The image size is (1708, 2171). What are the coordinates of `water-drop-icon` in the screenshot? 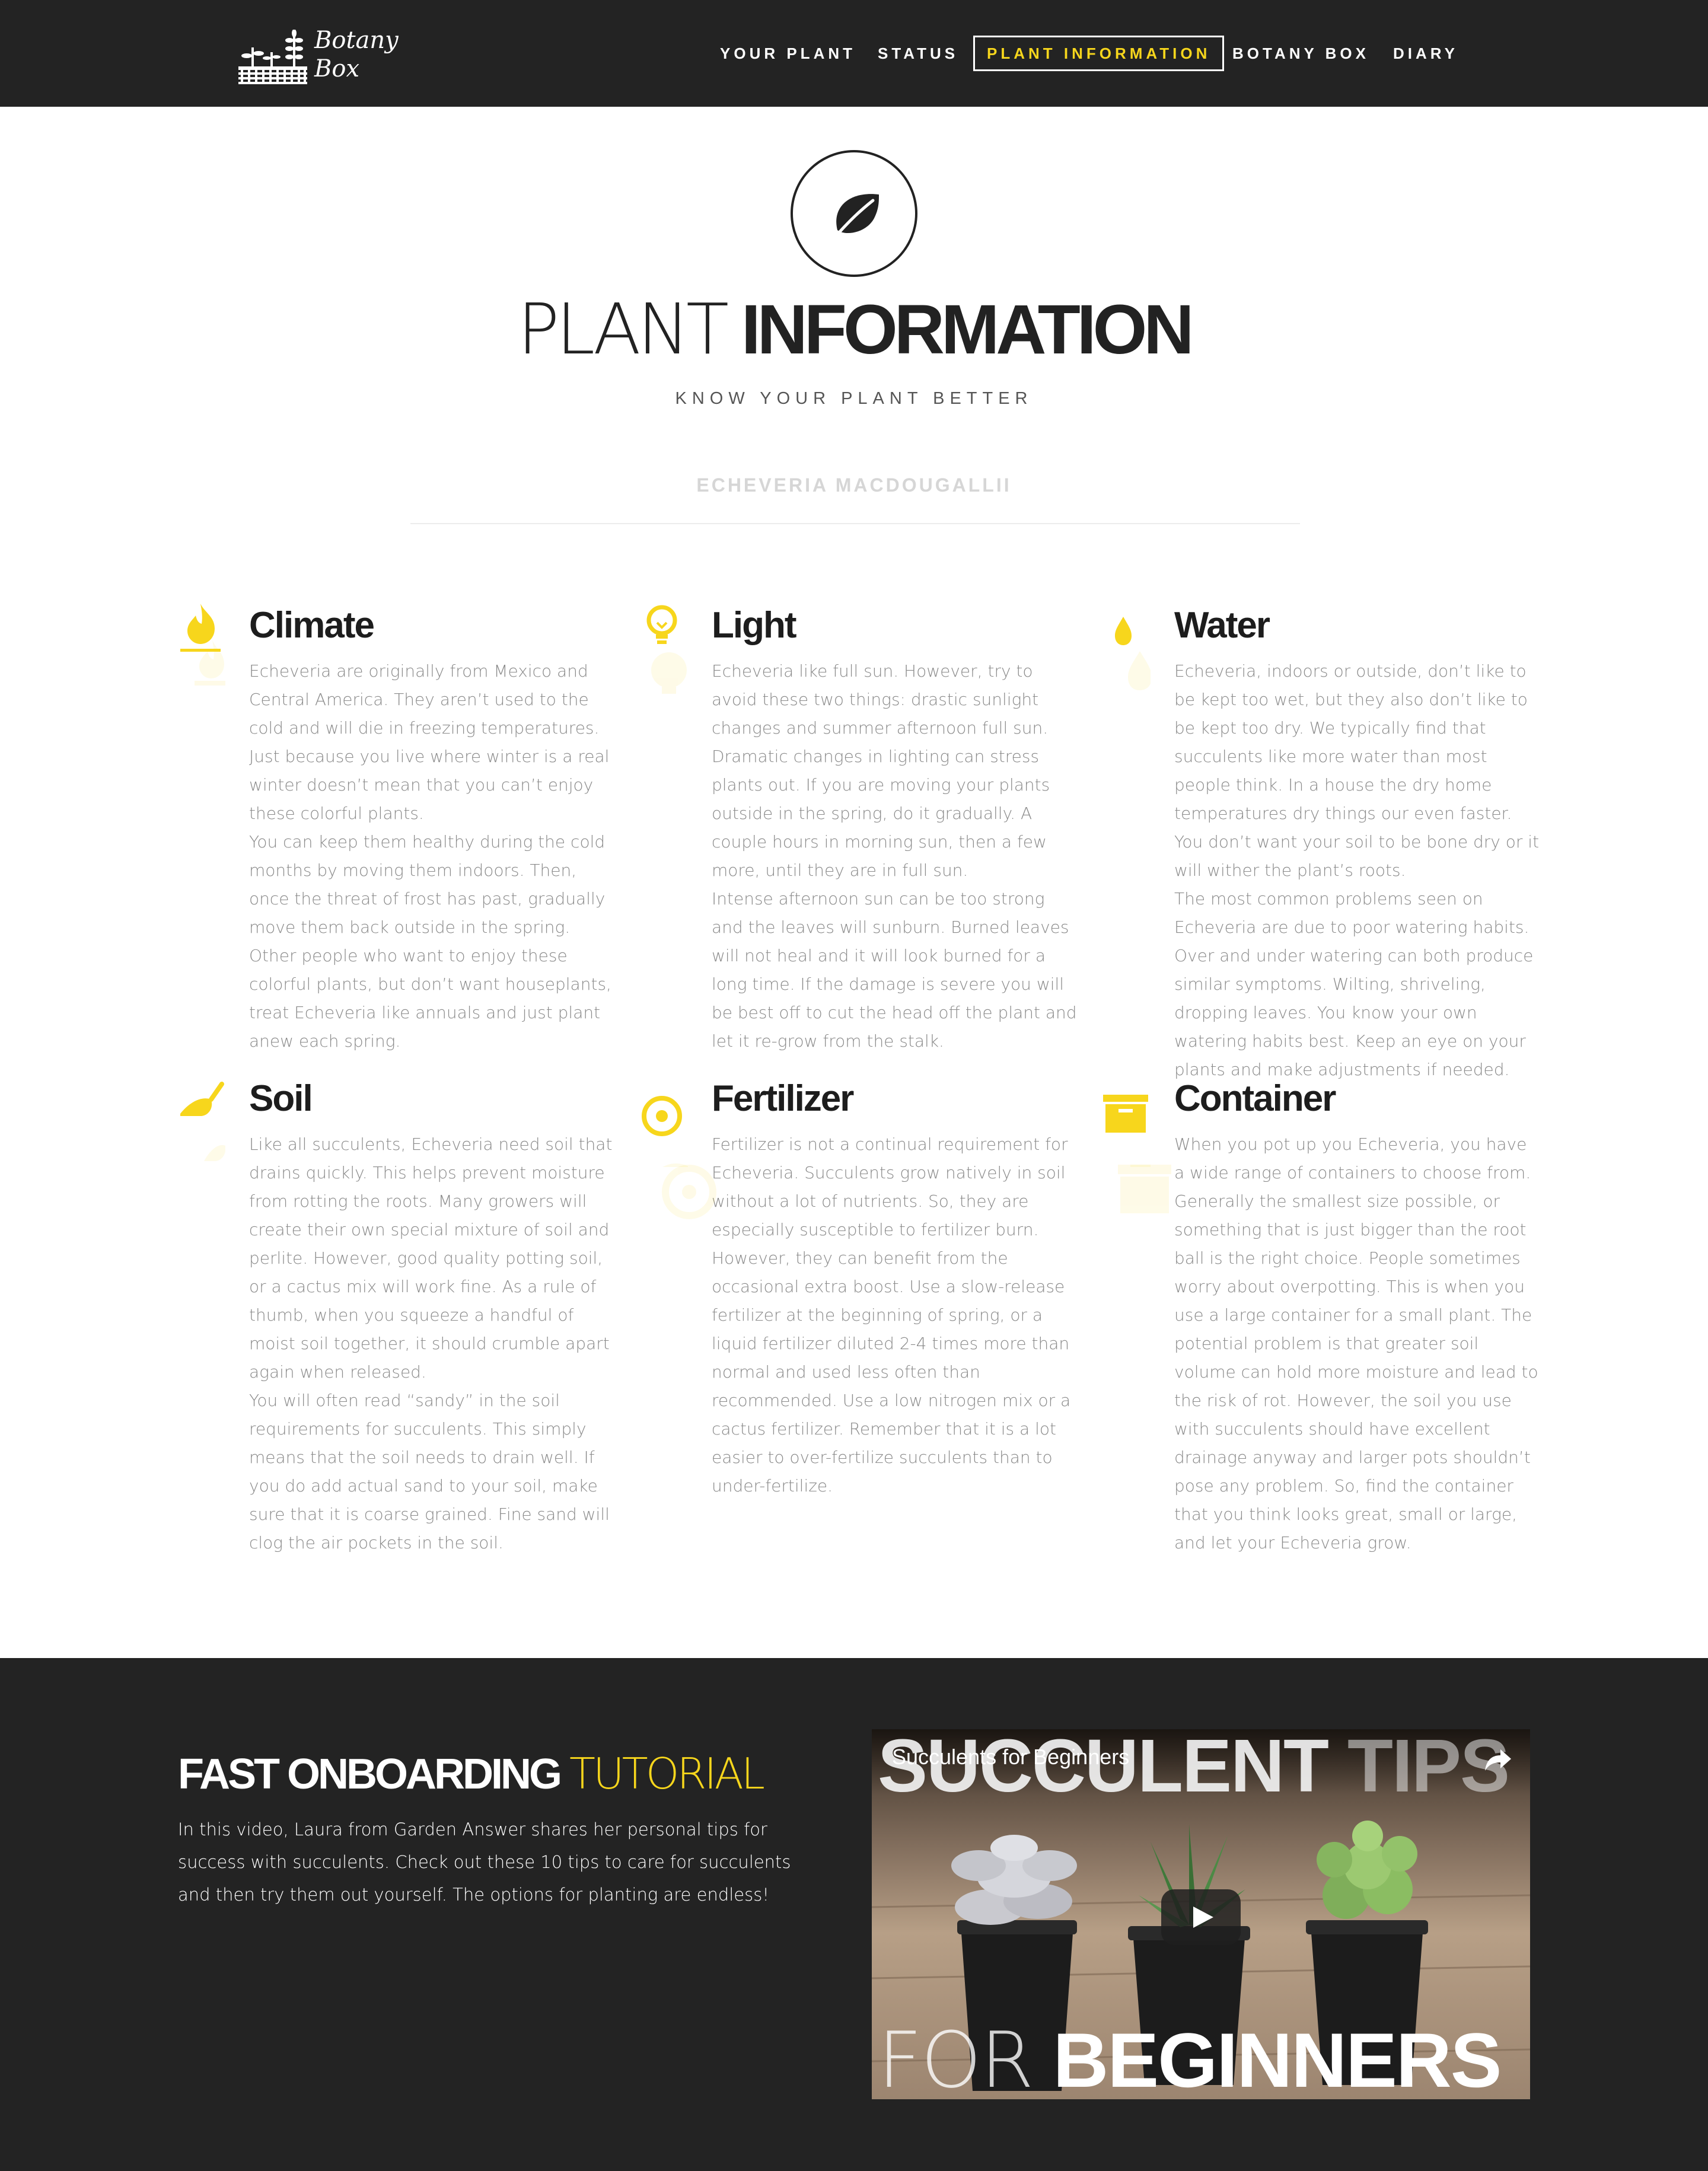 It's located at (1127, 646).